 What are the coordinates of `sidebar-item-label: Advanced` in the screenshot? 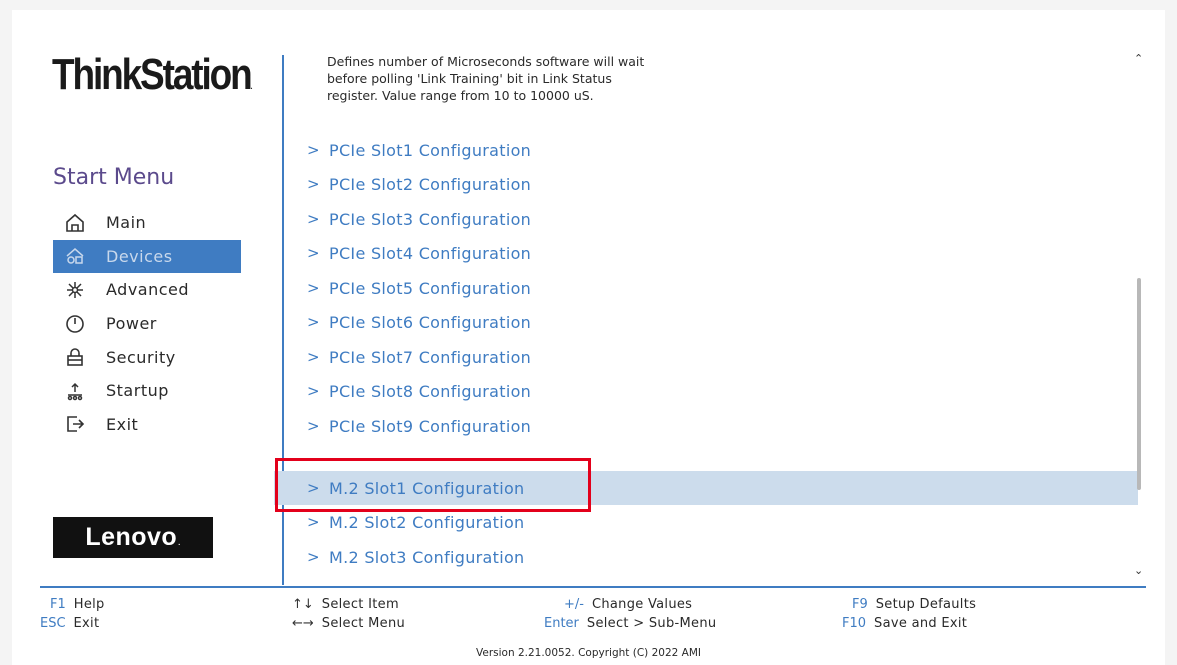 It's located at (148, 290).